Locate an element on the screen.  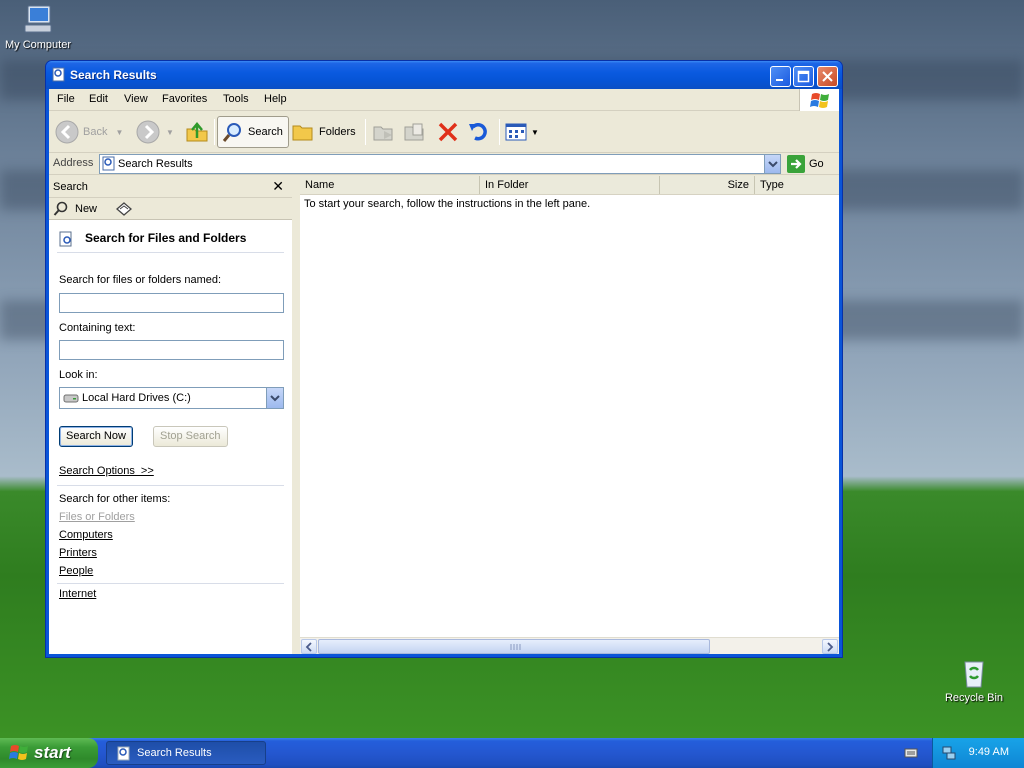
windows-flag-icon is located at coordinates (18, 752).